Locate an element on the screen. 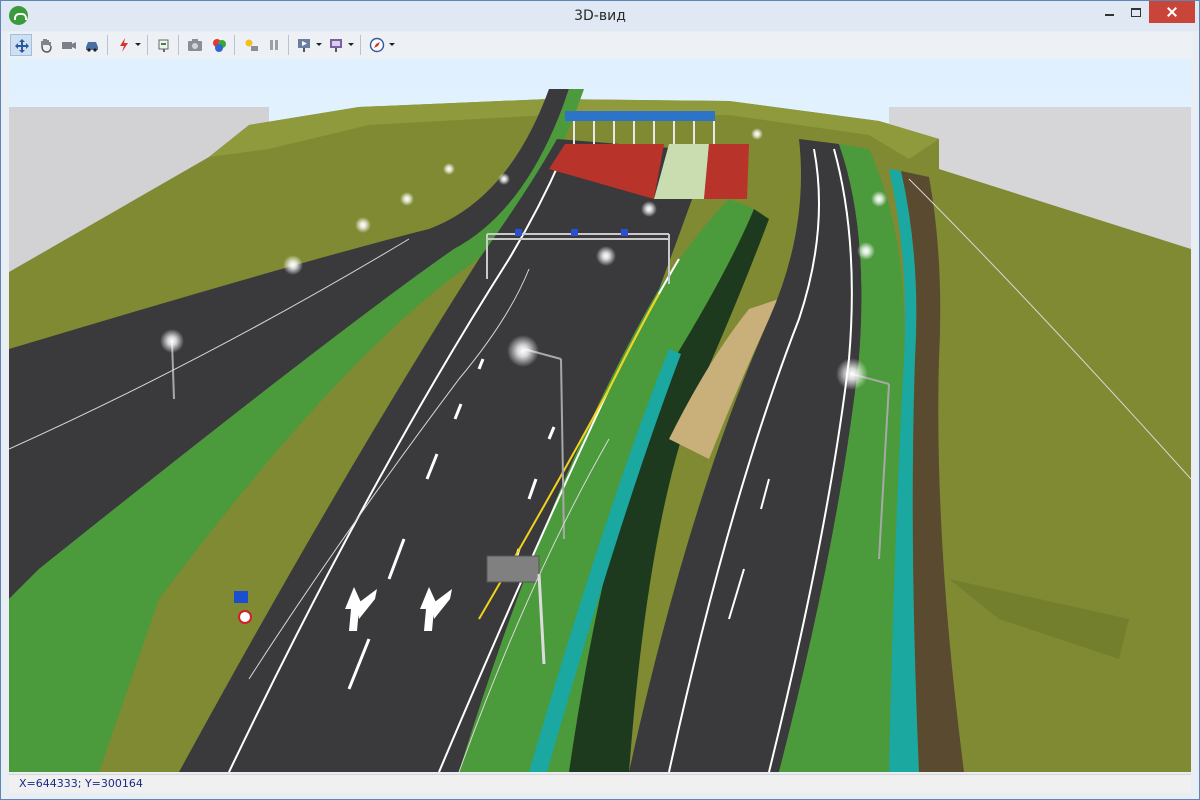 The height and width of the screenshot is (800, 1200). move-tool-button is located at coordinates (21, 45).